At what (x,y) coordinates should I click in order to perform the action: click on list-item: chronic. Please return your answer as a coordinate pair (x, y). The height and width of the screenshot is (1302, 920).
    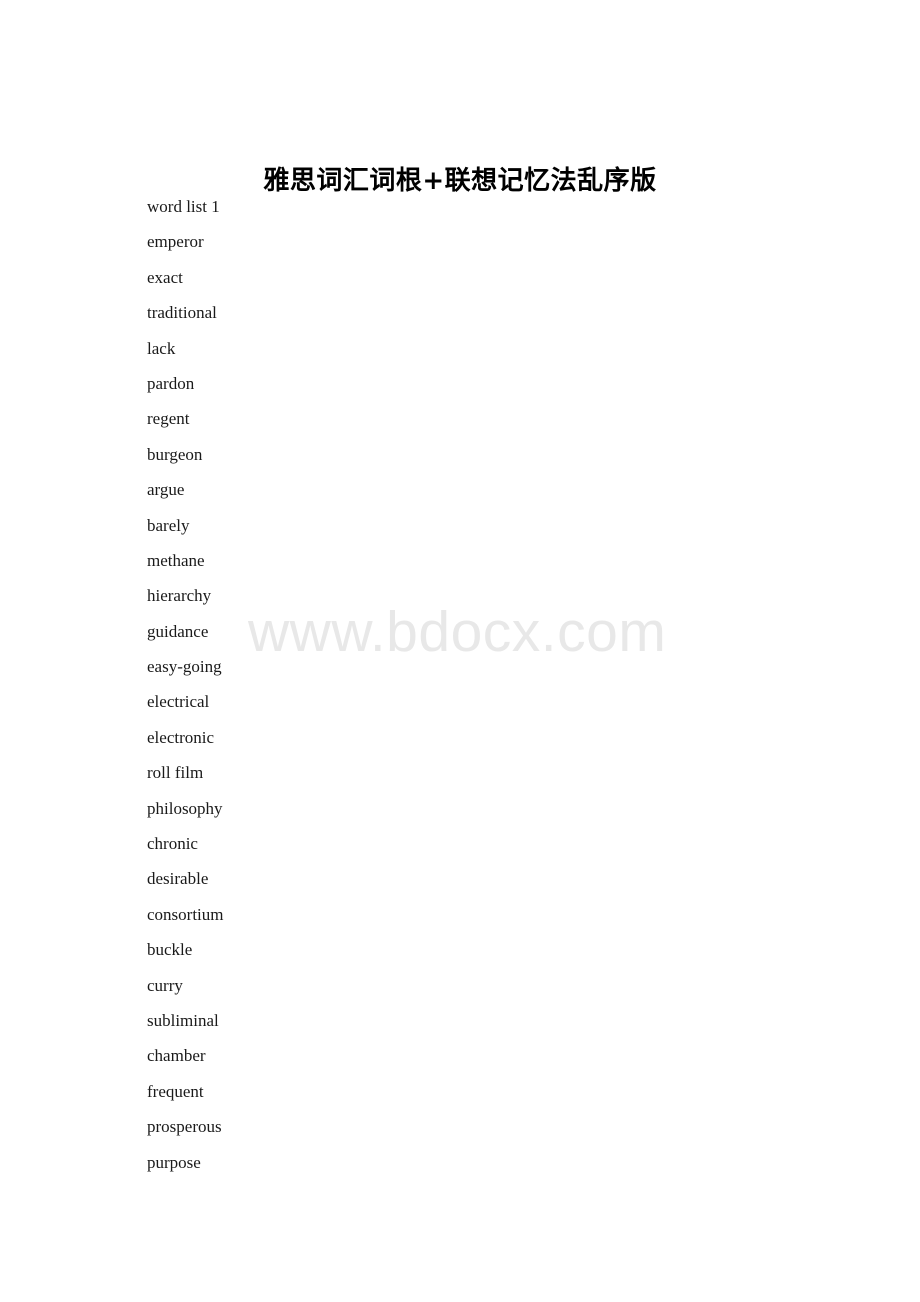
    Looking at the image, I should click on (172, 844).